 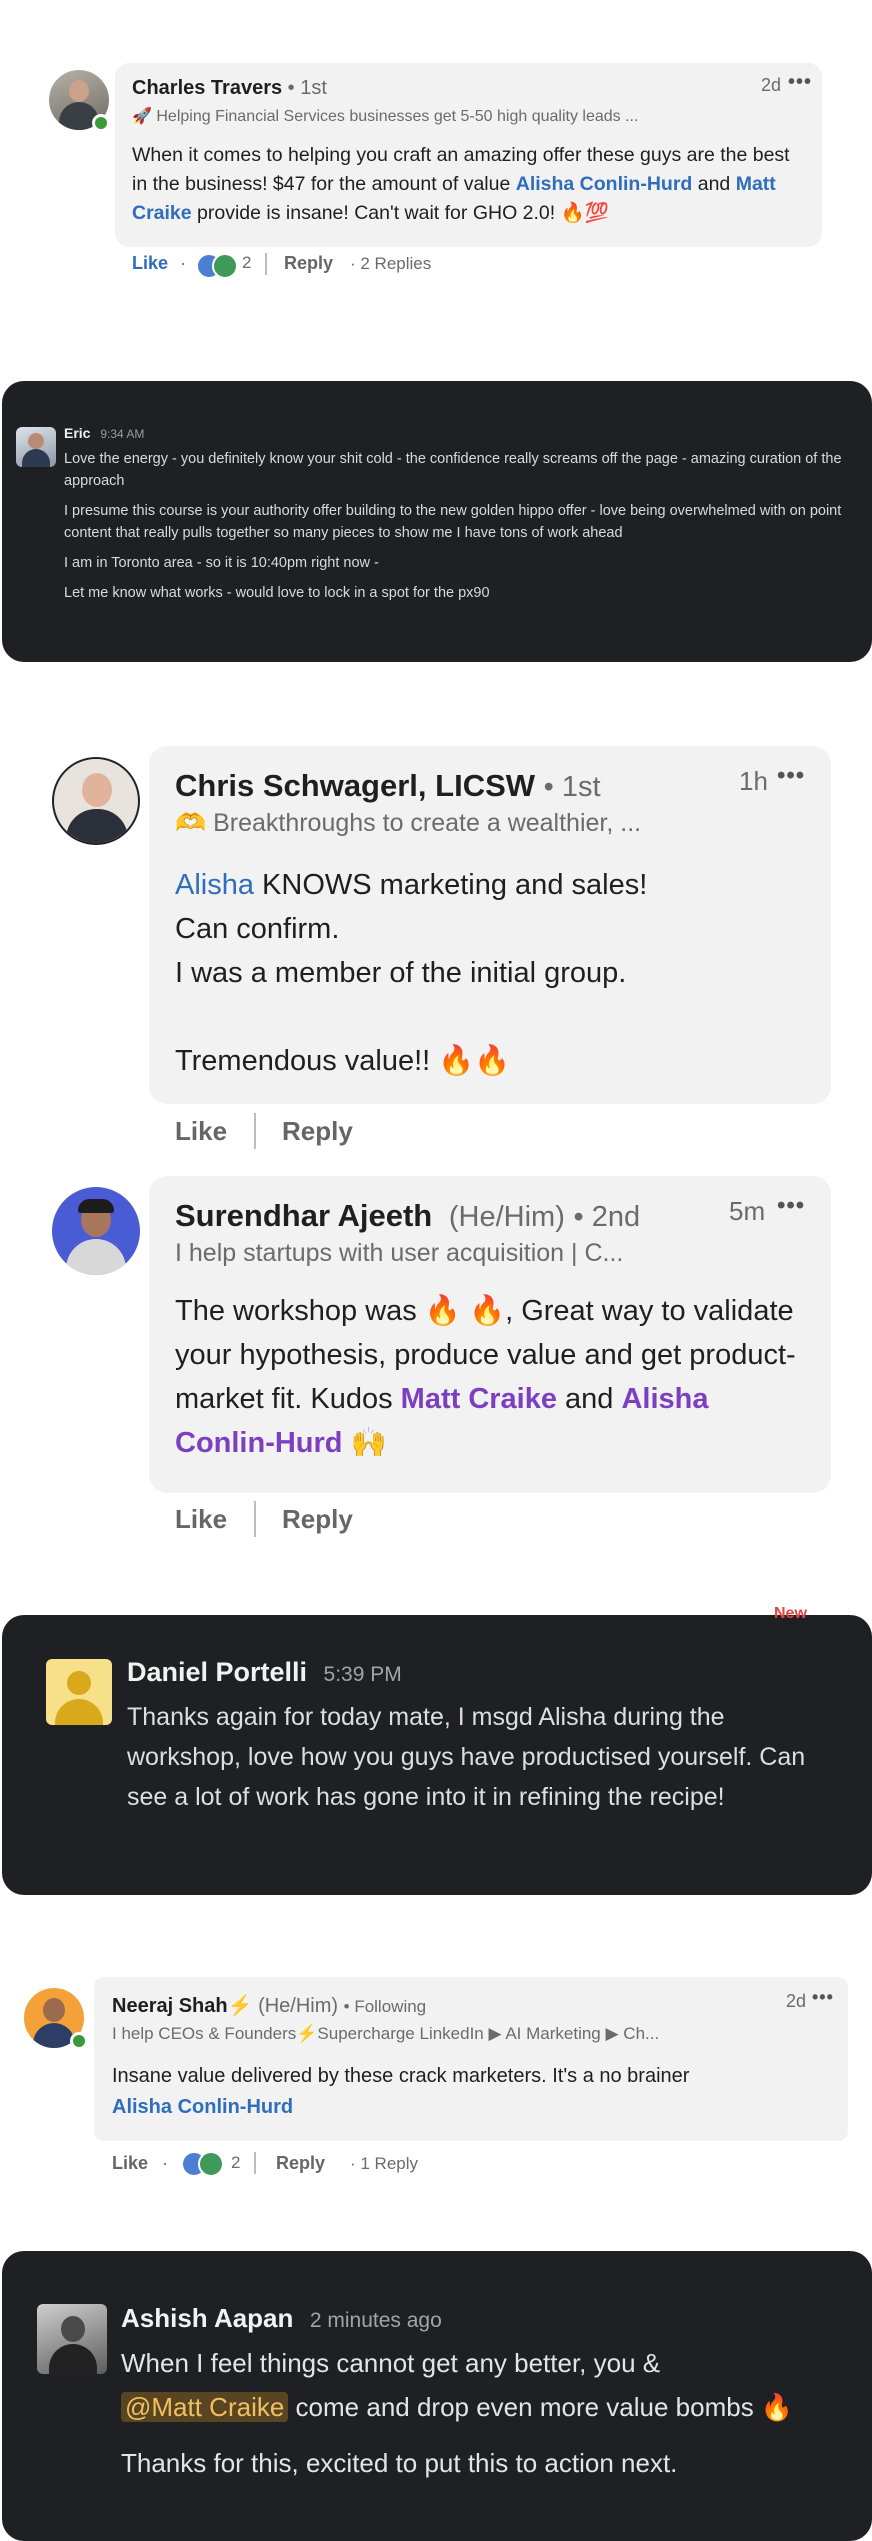 I want to click on avatar-surendhar, so click(x=96, y=1231).